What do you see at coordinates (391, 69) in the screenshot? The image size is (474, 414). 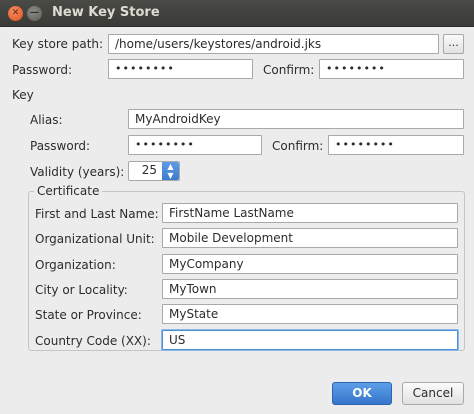 I see `keystore-confirm-field: ••••••••` at bounding box center [391, 69].